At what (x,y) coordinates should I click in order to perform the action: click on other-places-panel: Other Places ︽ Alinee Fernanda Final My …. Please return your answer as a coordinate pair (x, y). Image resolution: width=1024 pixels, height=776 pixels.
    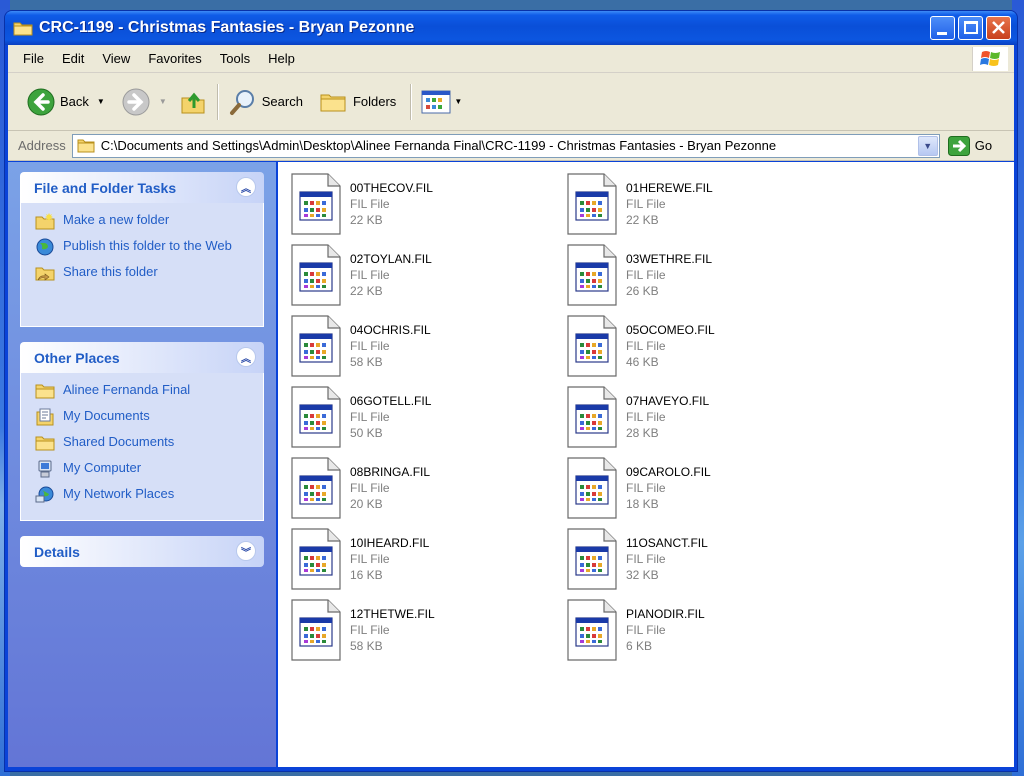
    Looking at the image, I should click on (142, 431).